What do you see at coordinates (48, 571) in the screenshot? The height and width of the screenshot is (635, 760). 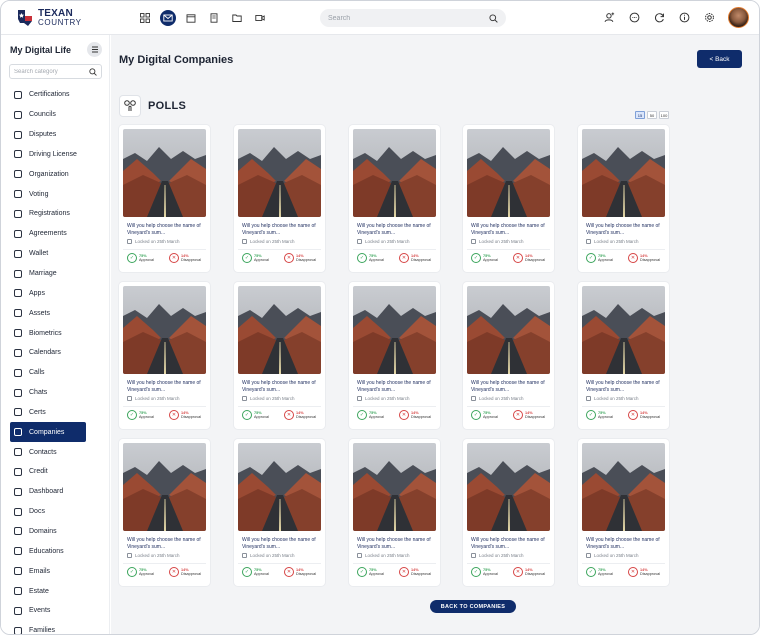 I see `sidebar-item-emails: Emails` at bounding box center [48, 571].